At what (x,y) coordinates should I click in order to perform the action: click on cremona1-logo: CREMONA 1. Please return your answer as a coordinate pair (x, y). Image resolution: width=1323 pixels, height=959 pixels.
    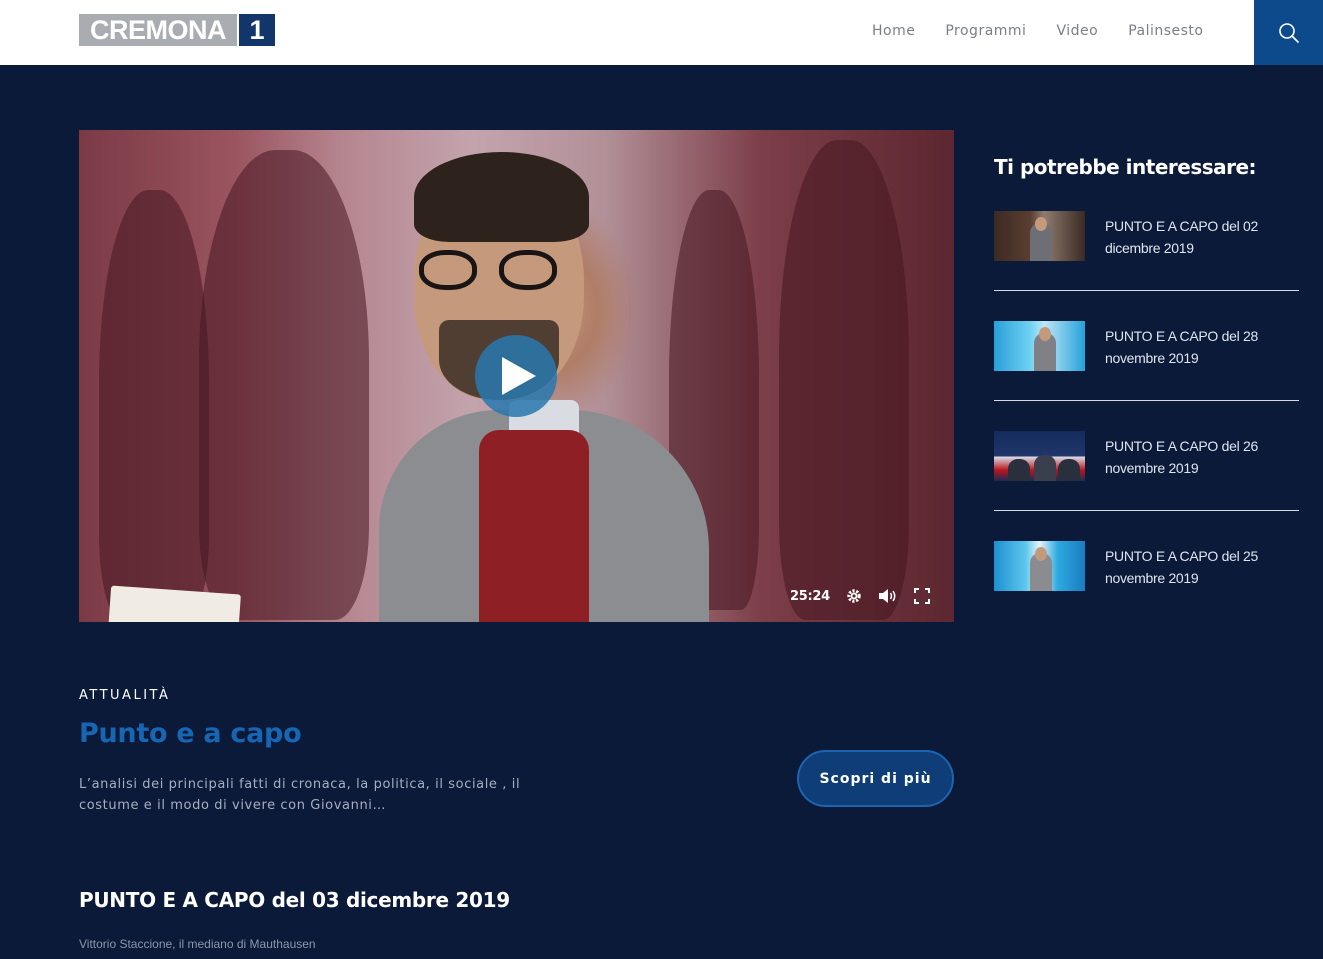
    Looking at the image, I should click on (177, 30).